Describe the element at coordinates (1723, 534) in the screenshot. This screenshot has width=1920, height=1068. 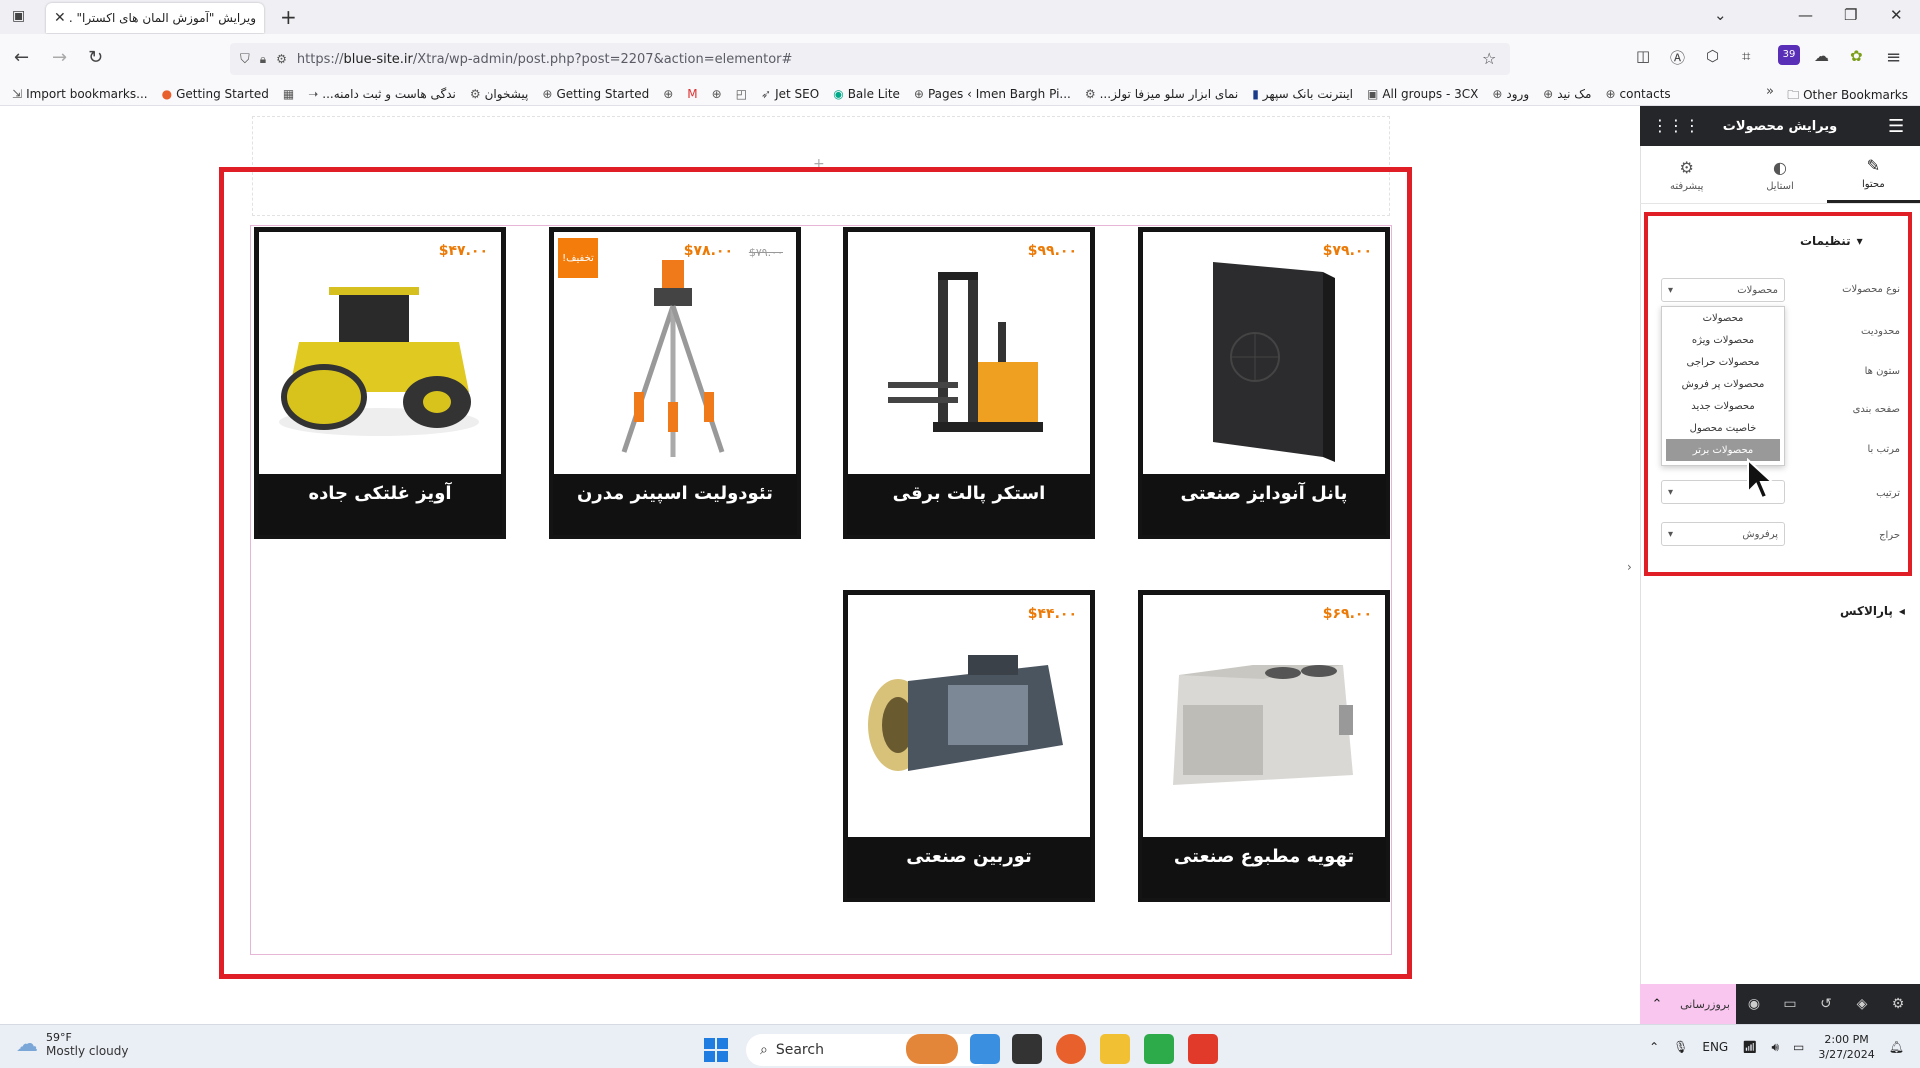
I see `sale-select: پرفروش ▾` at that location.